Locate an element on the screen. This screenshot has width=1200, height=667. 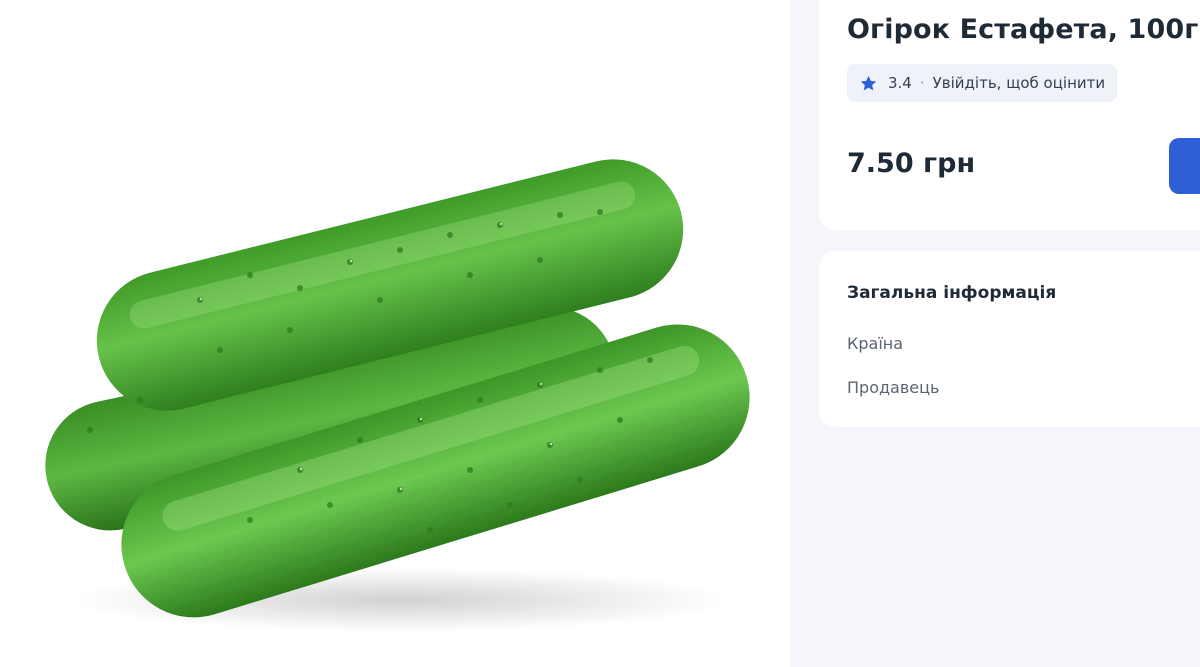
star-icon is located at coordinates (868, 82).